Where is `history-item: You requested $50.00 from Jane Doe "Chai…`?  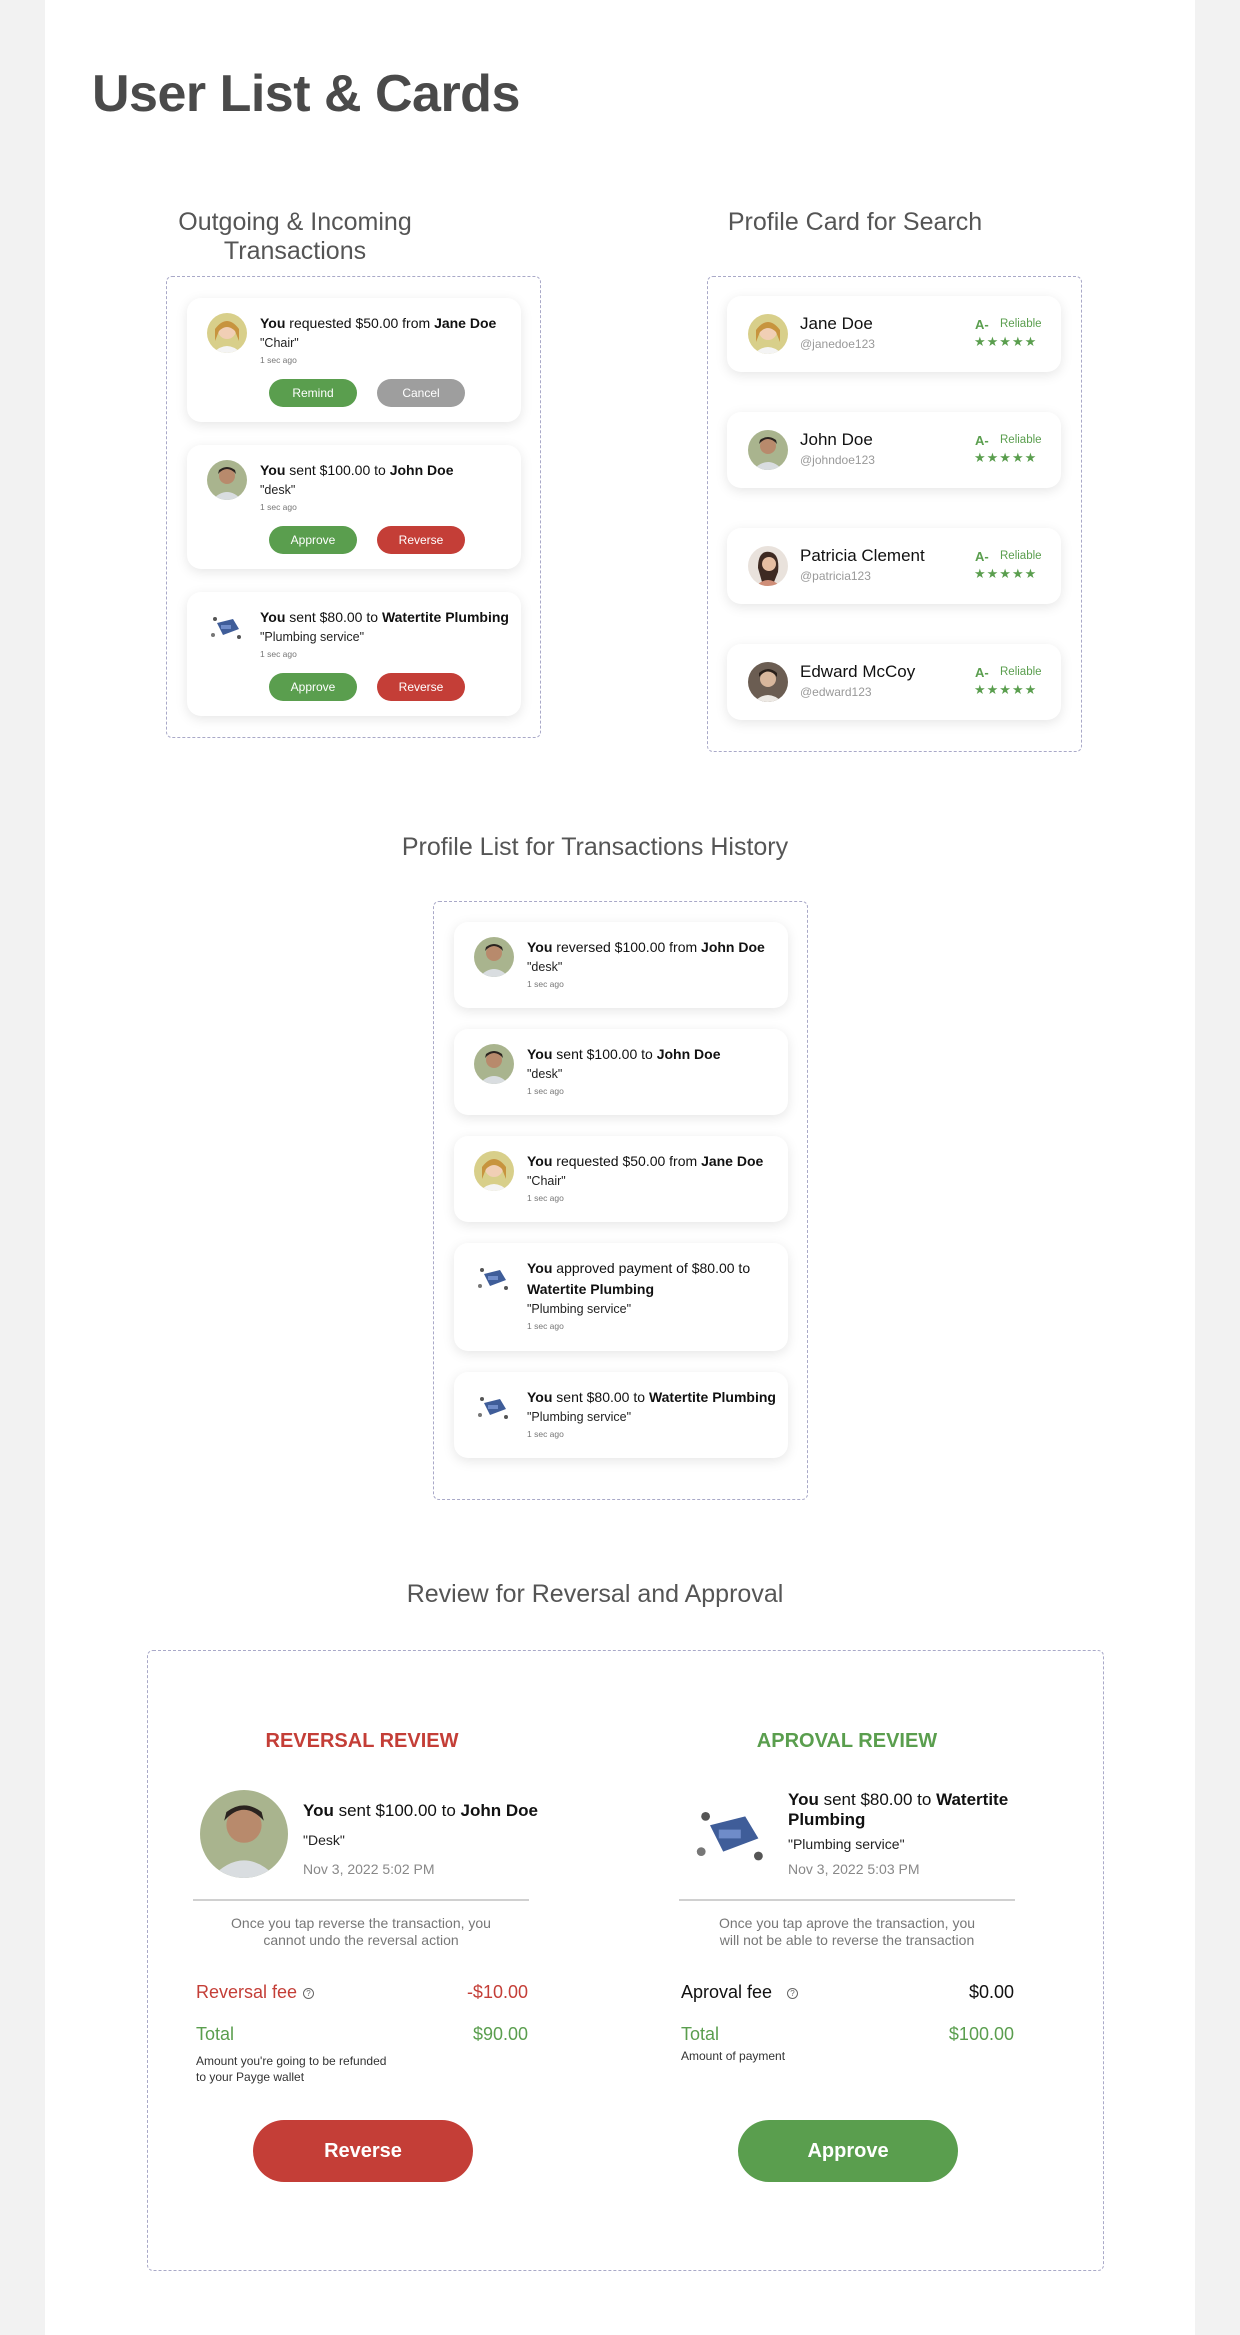 history-item: You requested $50.00 from Jane Doe "Chai… is located at coordinates (621, 1179).